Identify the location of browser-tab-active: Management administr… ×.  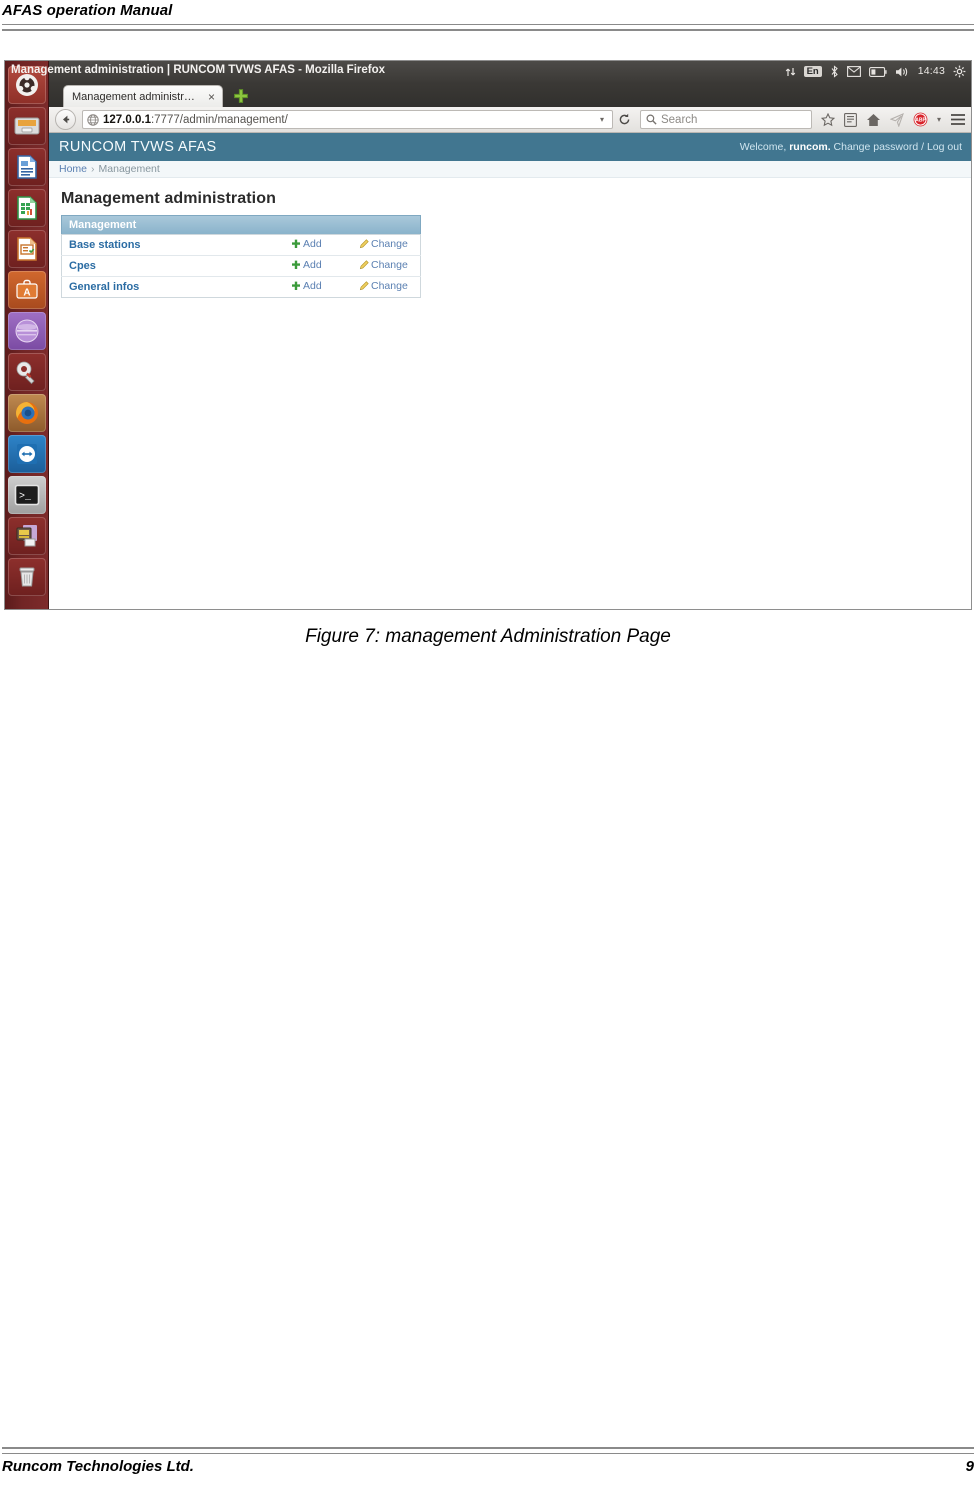
(143, 96).